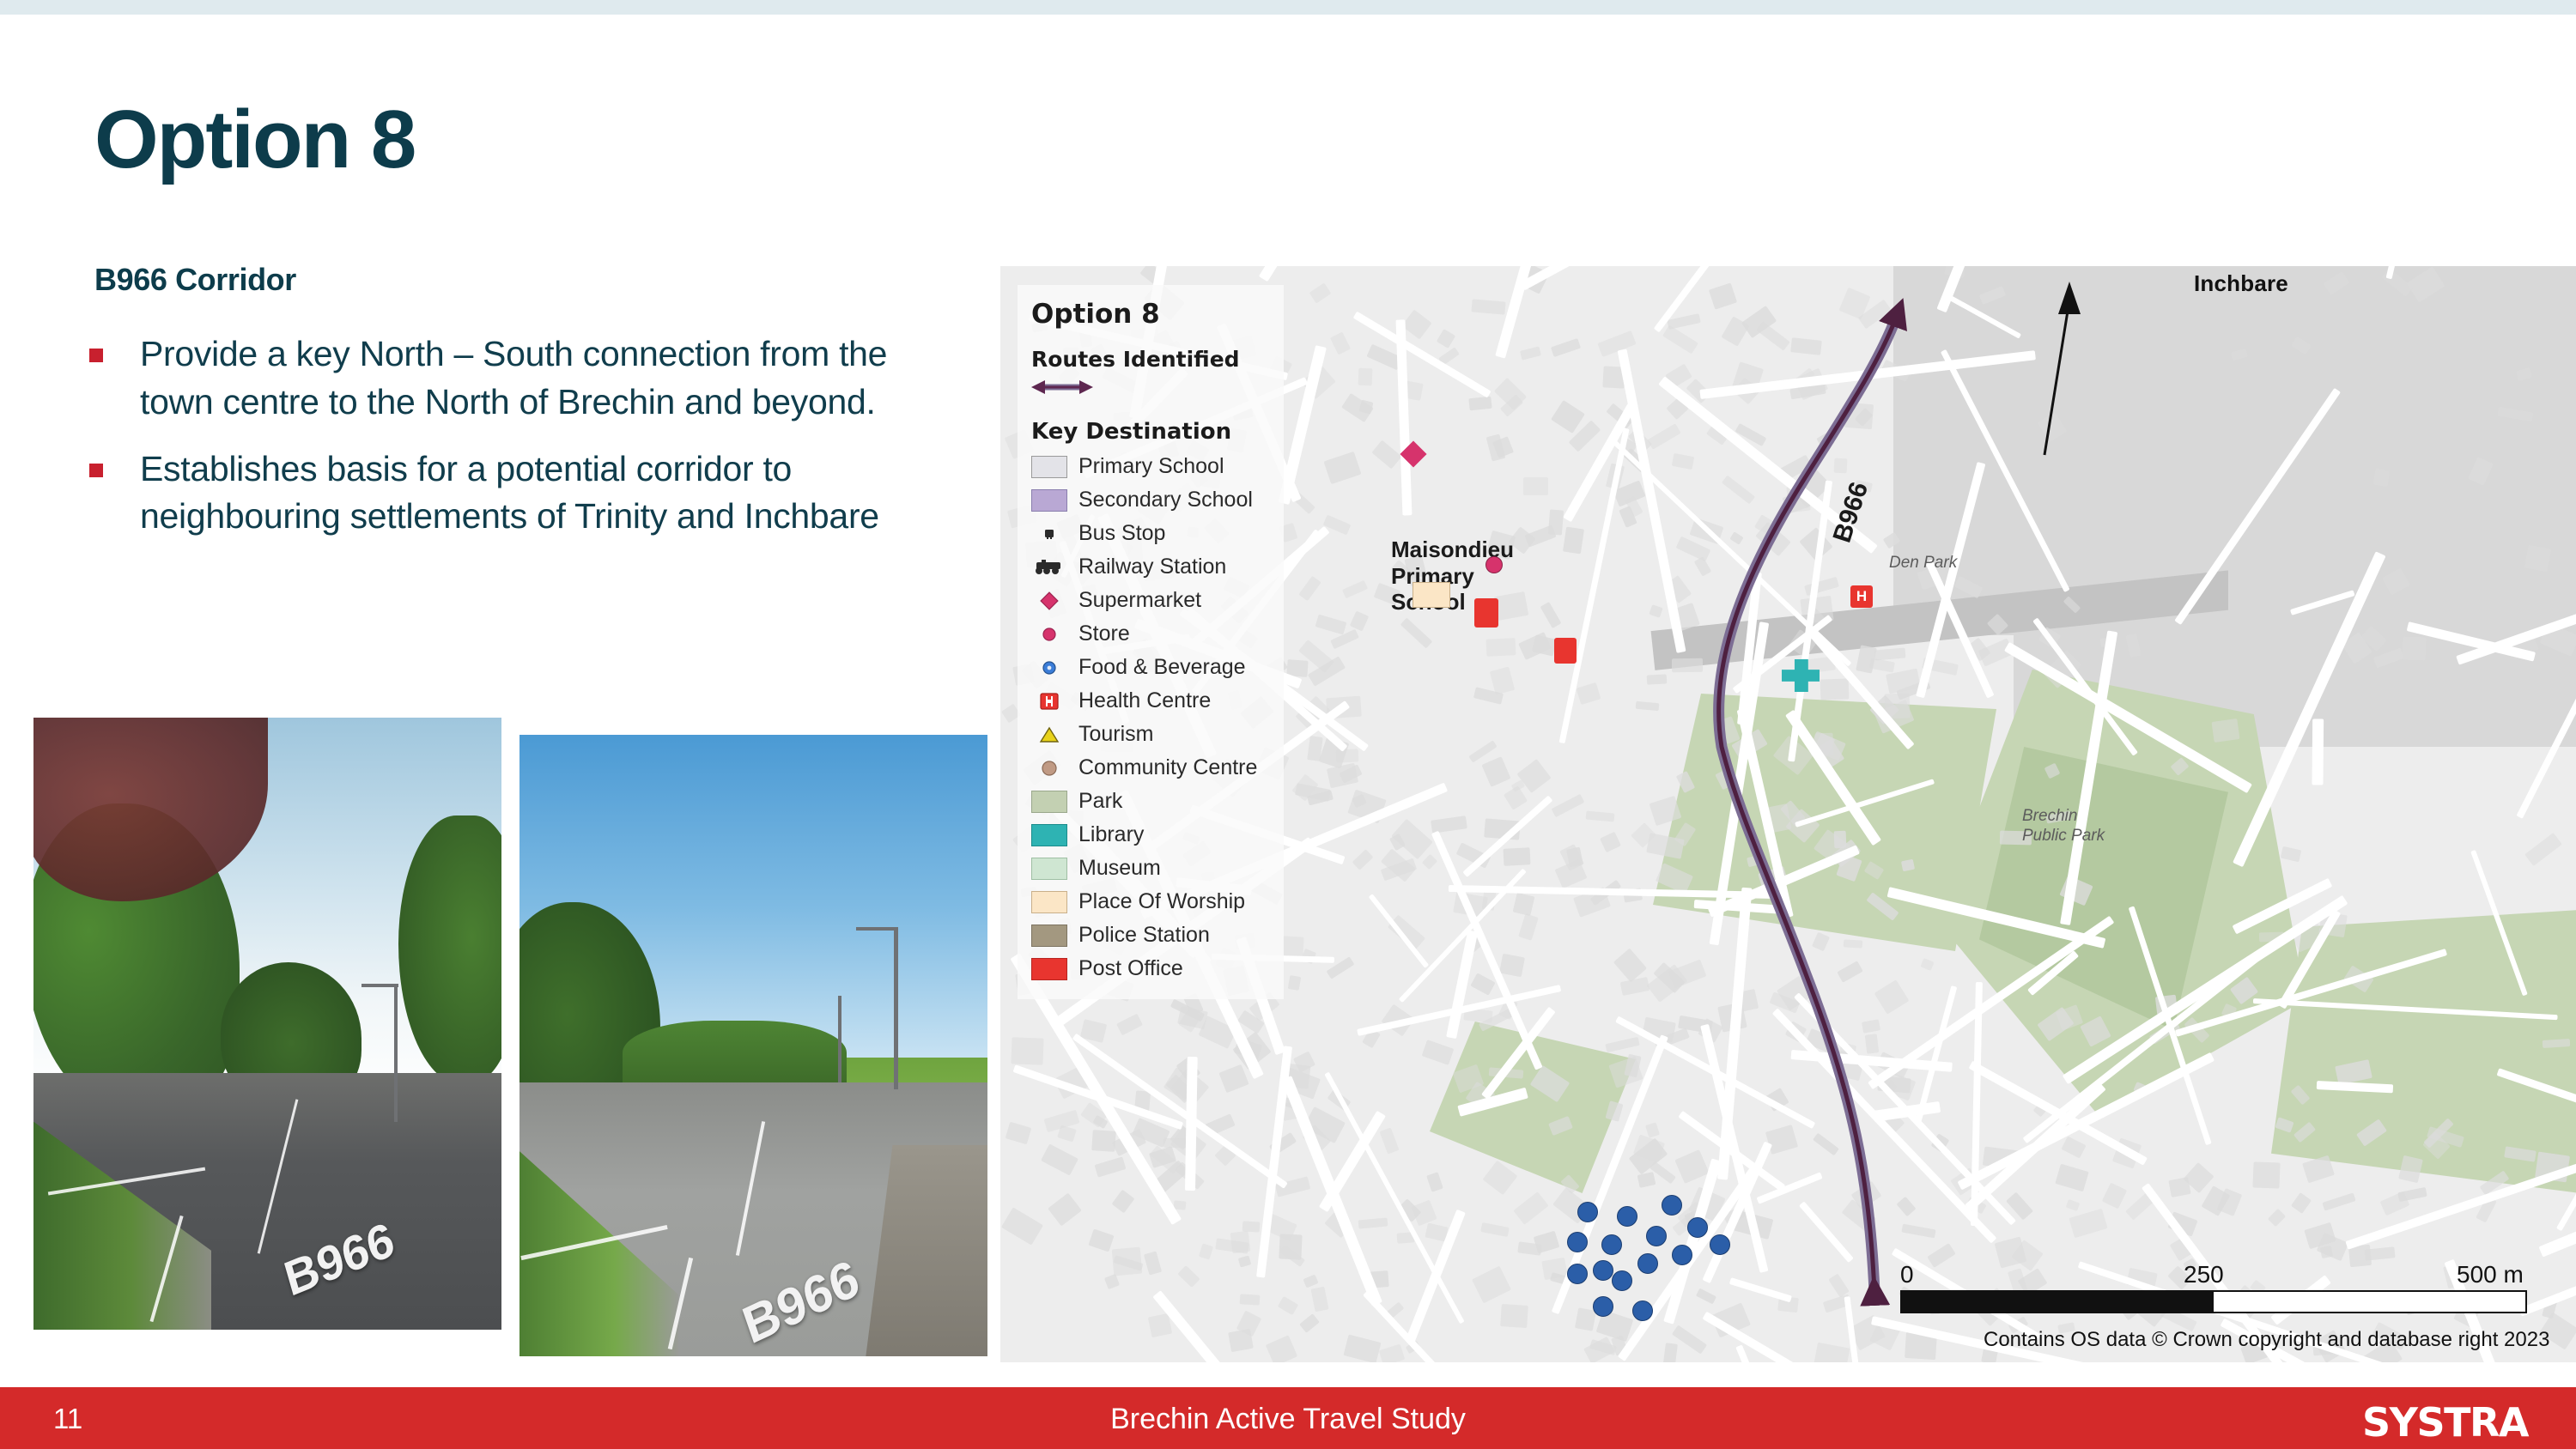  Describe the element at coordinates (1151, 801) in the screenshot. I see `legend-item-park: Park` at that location.